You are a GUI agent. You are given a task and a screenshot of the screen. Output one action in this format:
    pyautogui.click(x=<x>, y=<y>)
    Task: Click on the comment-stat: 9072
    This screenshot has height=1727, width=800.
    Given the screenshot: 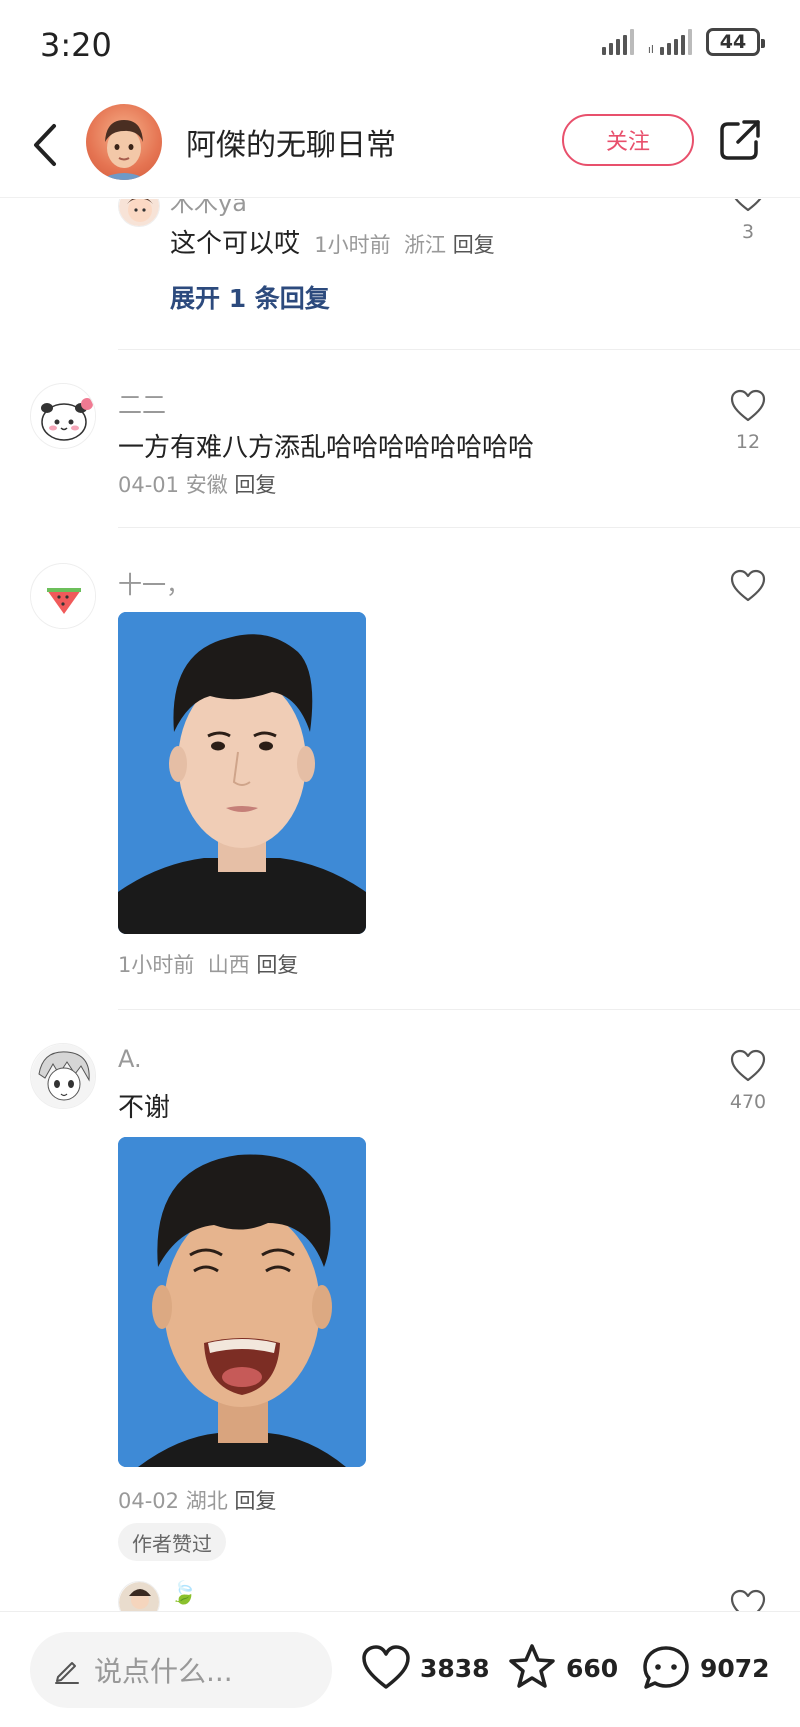 What is the action you would take?
    pyautogui.click(x=705, y=1668)
    